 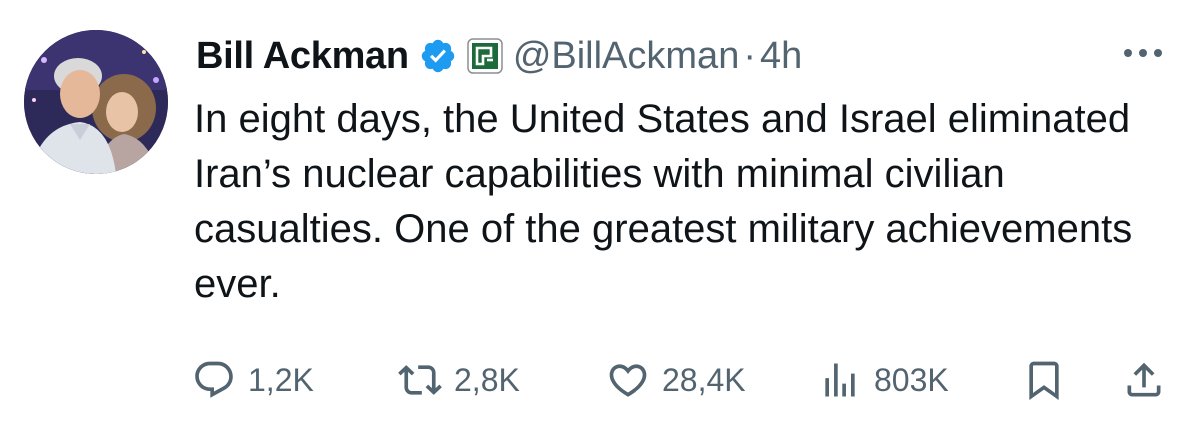 I want to click on verified-badge-icon, so click(x=438, y=56).